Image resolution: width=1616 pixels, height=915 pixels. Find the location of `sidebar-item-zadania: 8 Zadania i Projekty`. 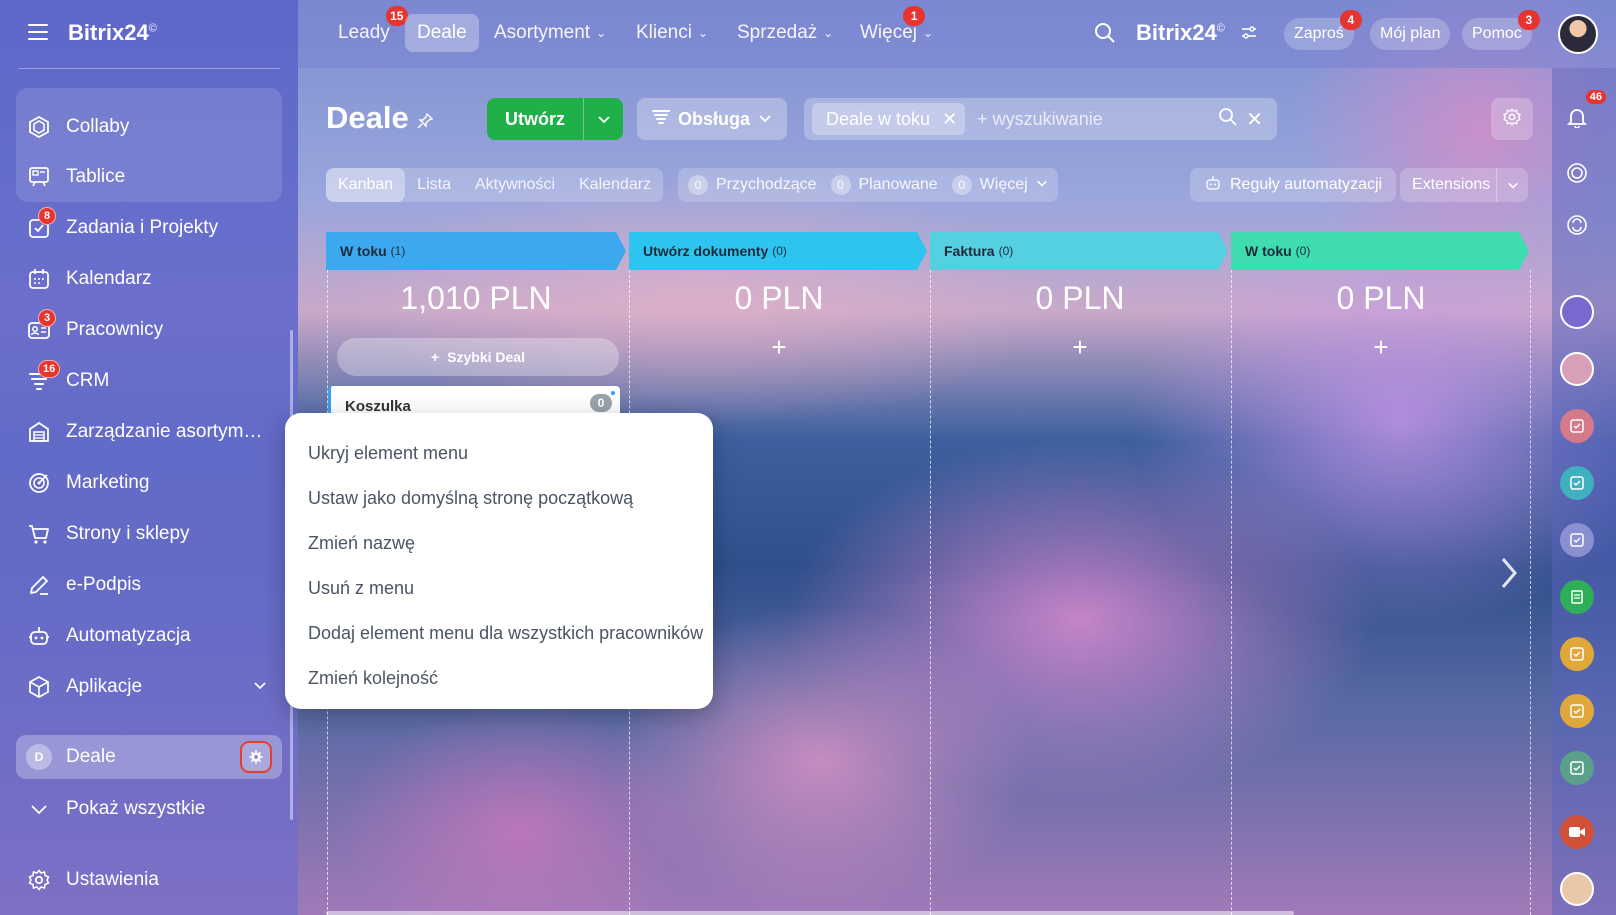

sidebar-item-zadania: 8 Zadania i Projekty is located at coordinates (149, 228).